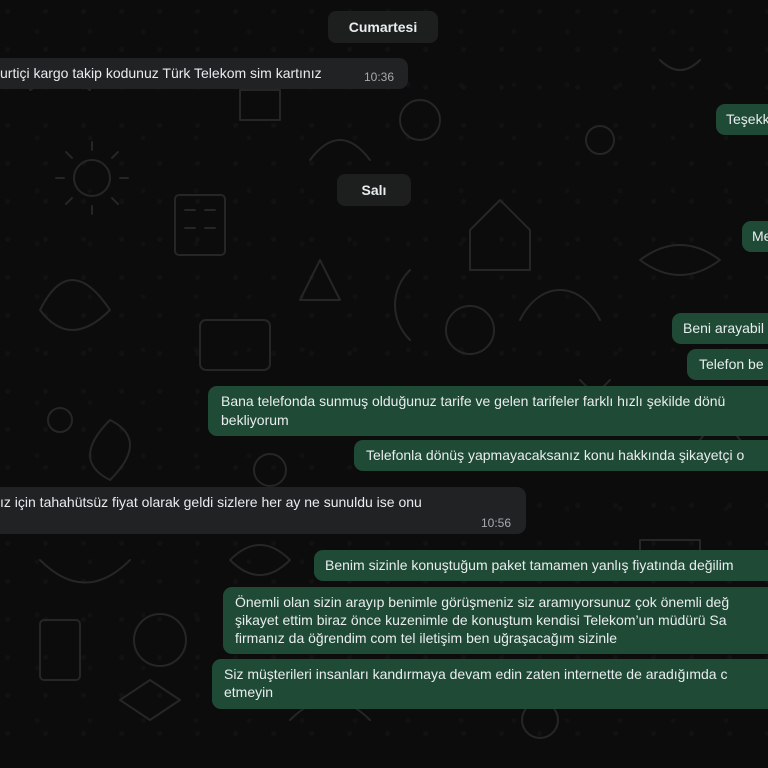 This screenshot has height=768, width=768. Describe the element at coordinates (249, 692) in the screenshot. I see `message-text-line-2: etmeyin` at that location.